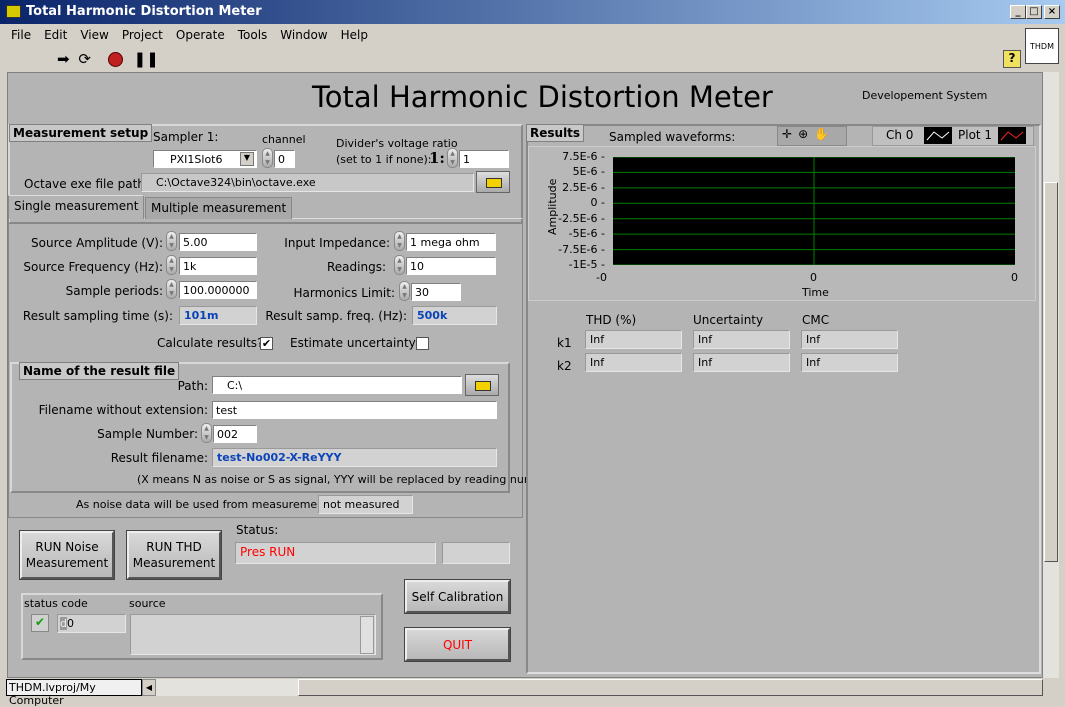 The image size is (1065, 707). What do you see at coordinates (542, 97) in the screenshot?
I see `page-title: Total Harmonic Distortion Meter` at bounding box center [542, 97].